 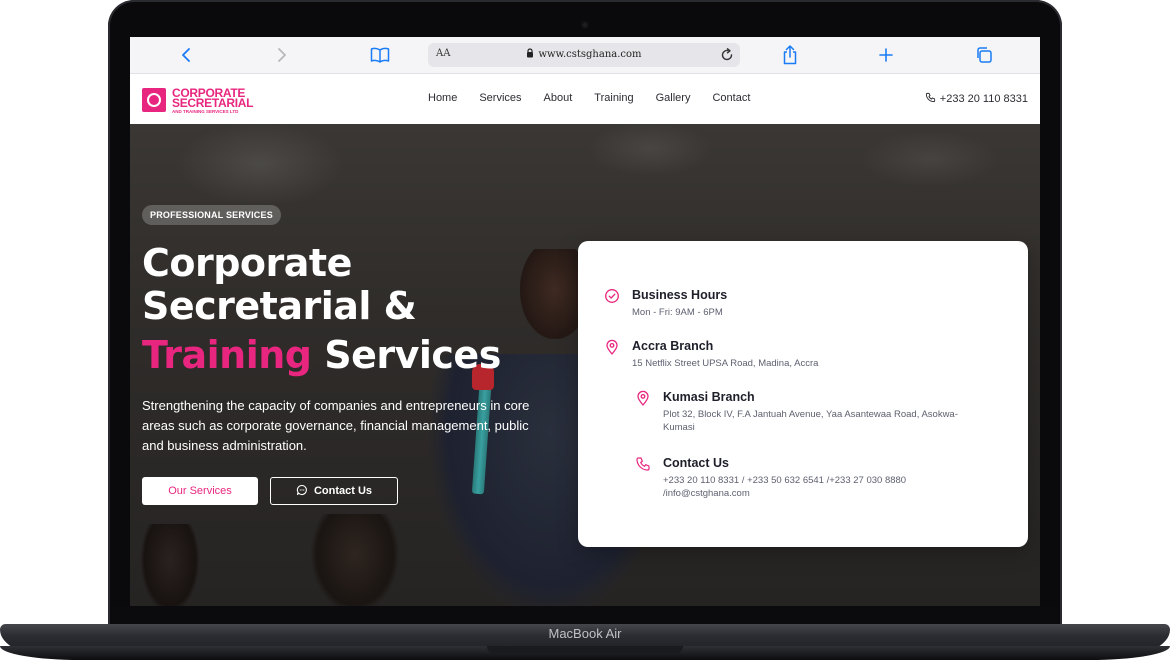 What do you see at coordinates (442, 98) in the screenshot?
I see `nav-link-home: Home` at bounding box center [442, 98].